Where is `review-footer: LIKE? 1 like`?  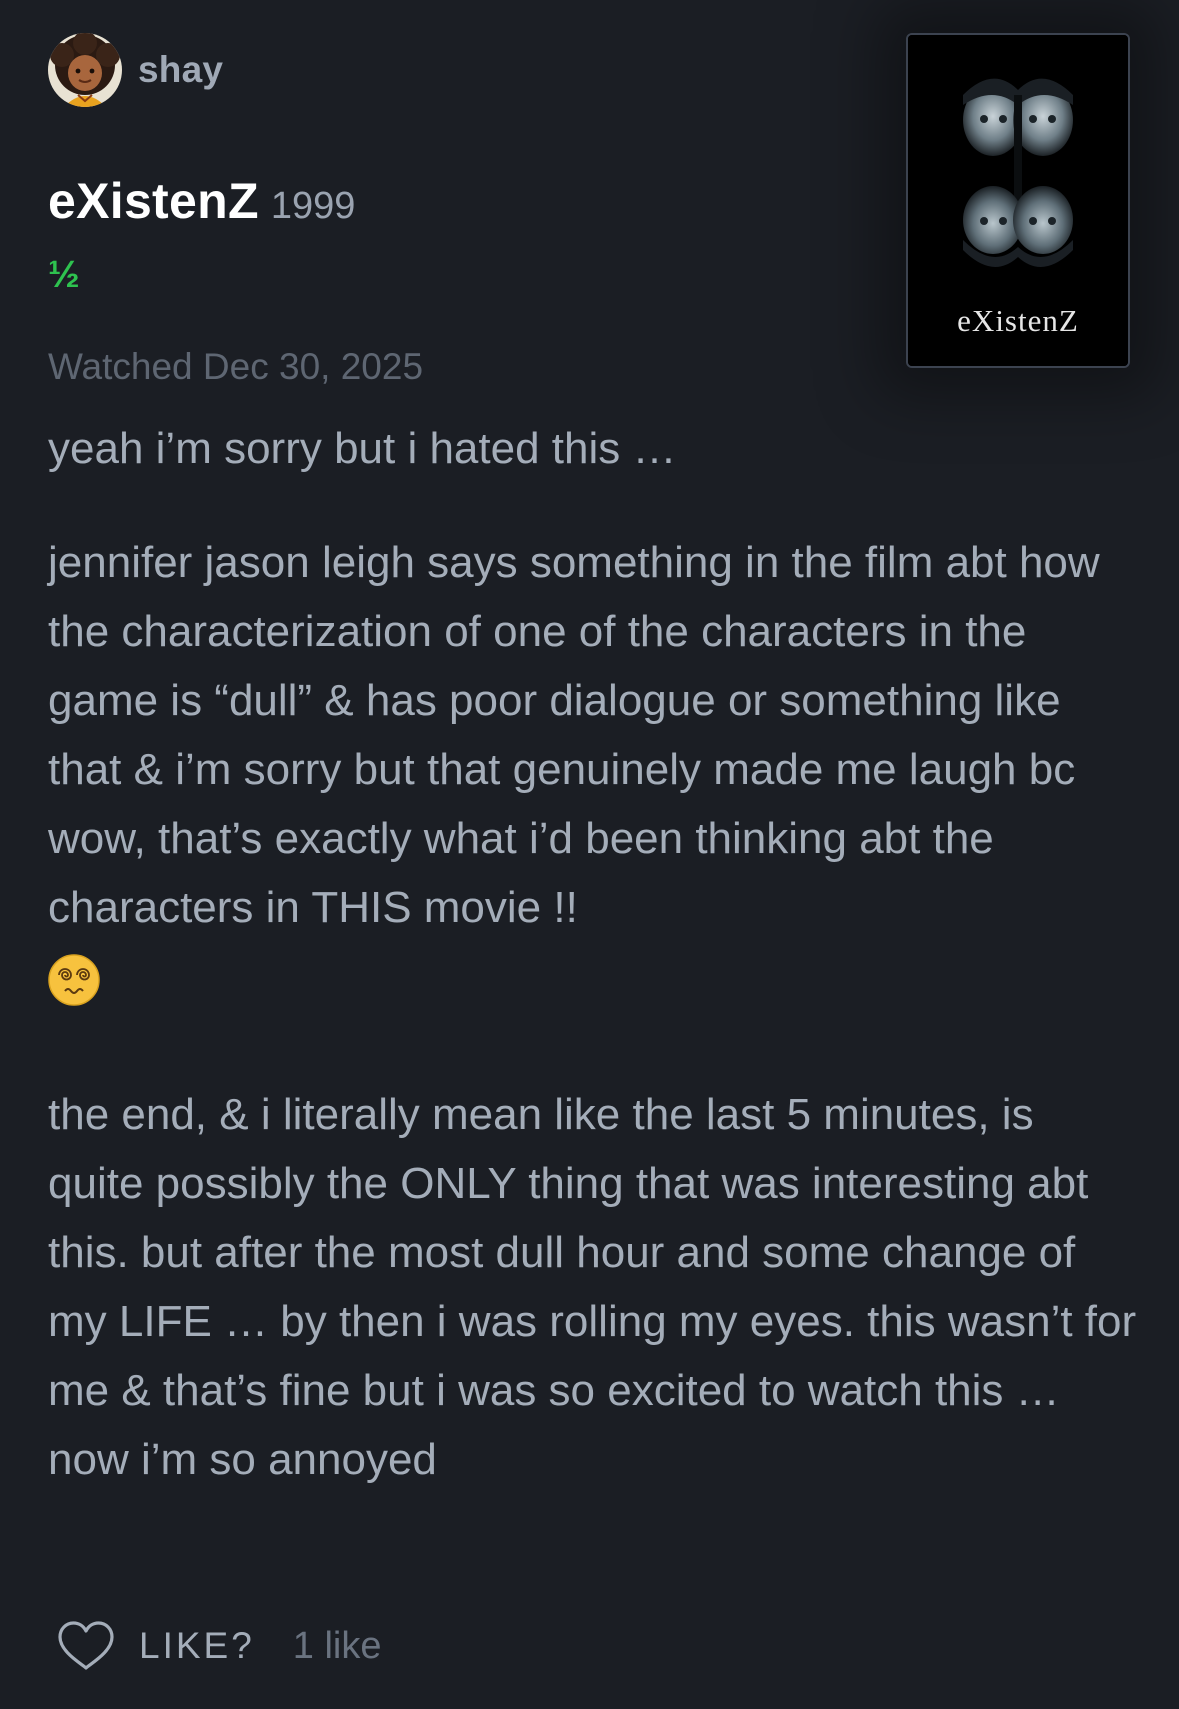
review-footer: LIKE? 1 like is located at coordinates (219, 1646).